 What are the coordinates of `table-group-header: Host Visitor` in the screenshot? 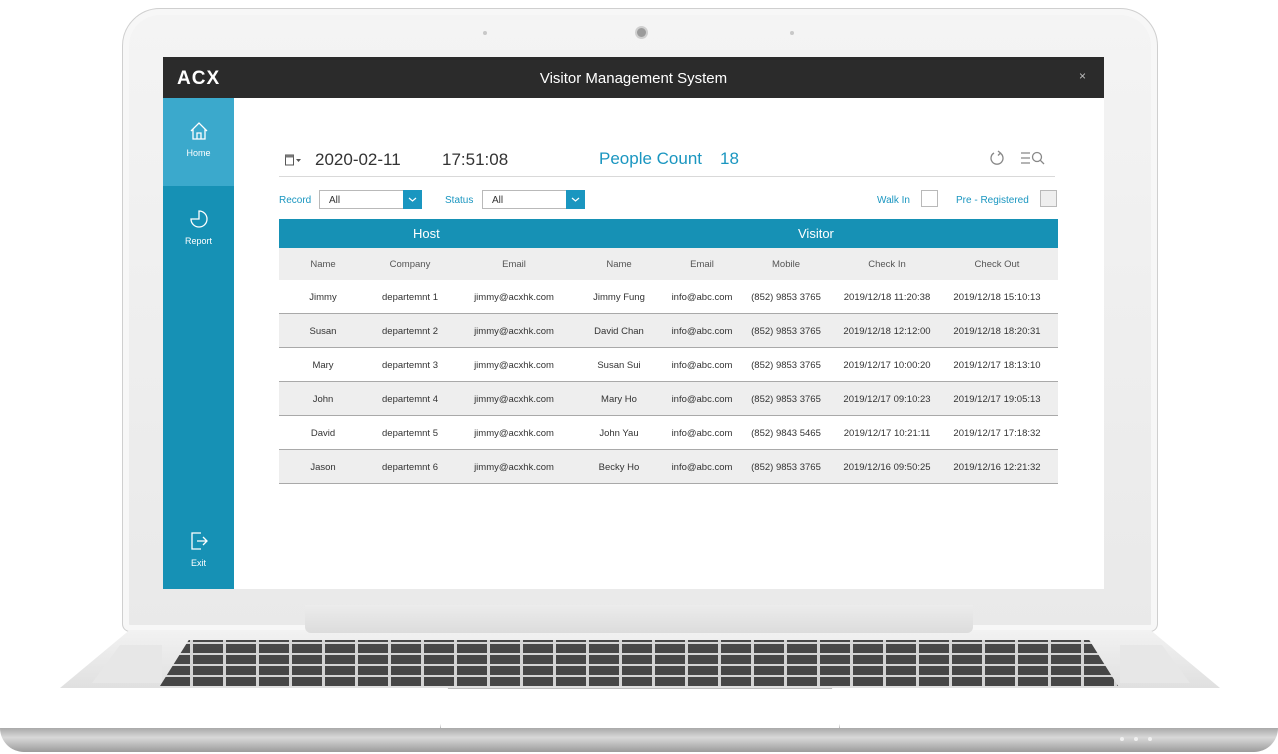 It's located at (668, 233).